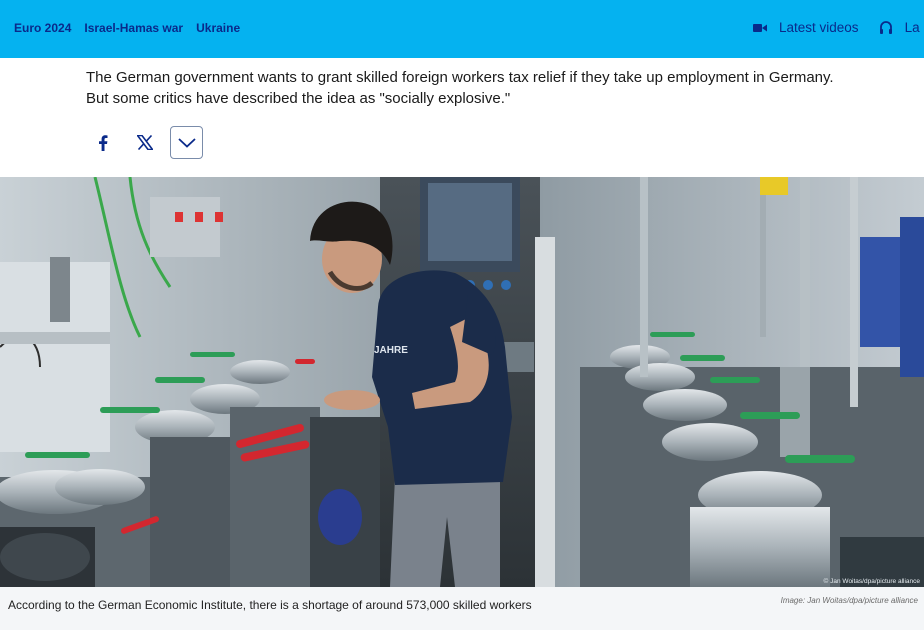 The height and width of the screenshot is (630, 924). I want to click on share-facebook-button, so click(102, 142).